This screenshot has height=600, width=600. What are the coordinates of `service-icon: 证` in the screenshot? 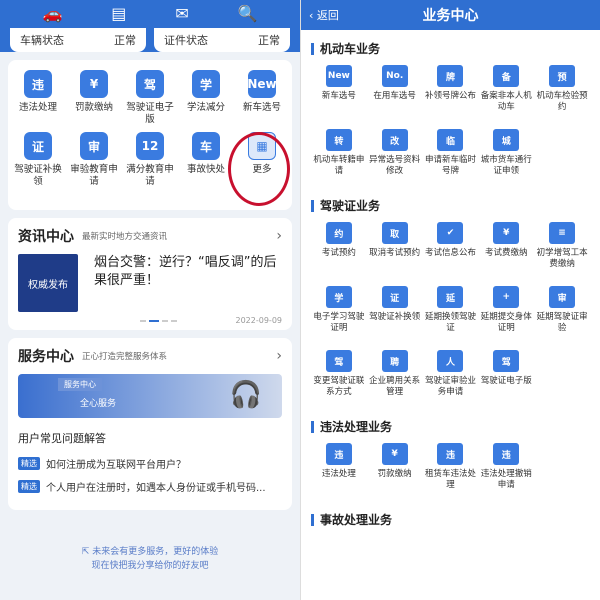 It's located at (38, 146).